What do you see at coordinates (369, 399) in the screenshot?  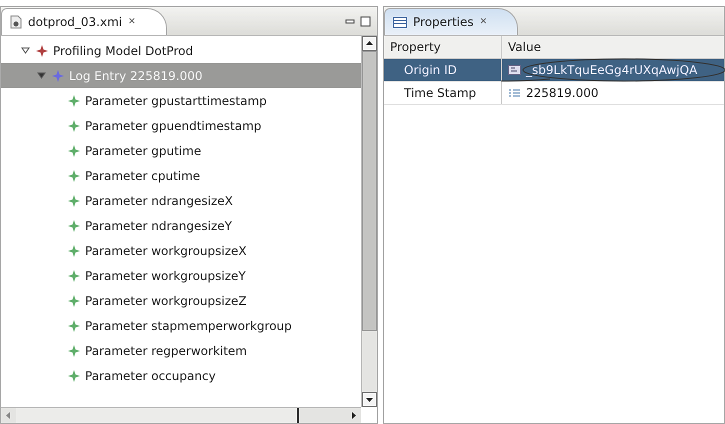 I see `scroll-down-icon` at bounding box center [369, 399].